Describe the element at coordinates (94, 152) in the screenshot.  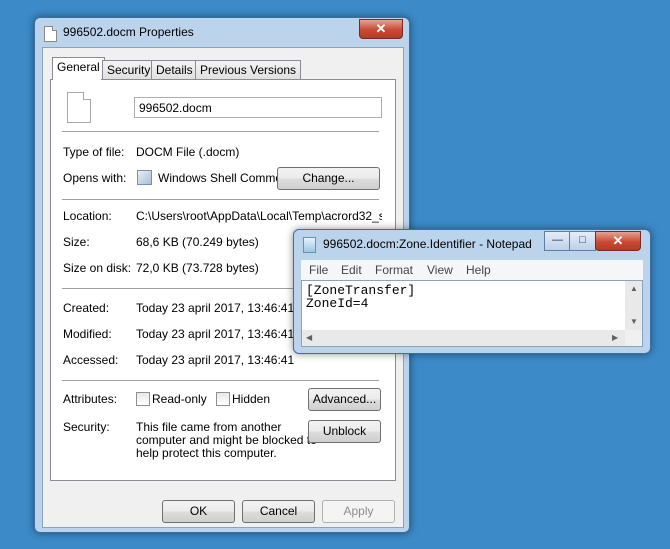
I see `type-label: Type of file:` at that location.